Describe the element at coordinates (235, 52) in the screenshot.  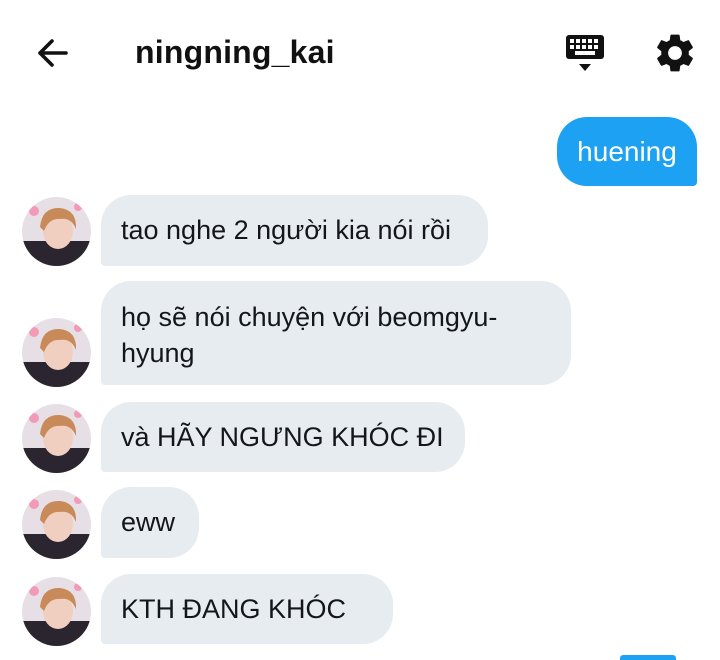
I see `page-title: ningning_kai` at that location.